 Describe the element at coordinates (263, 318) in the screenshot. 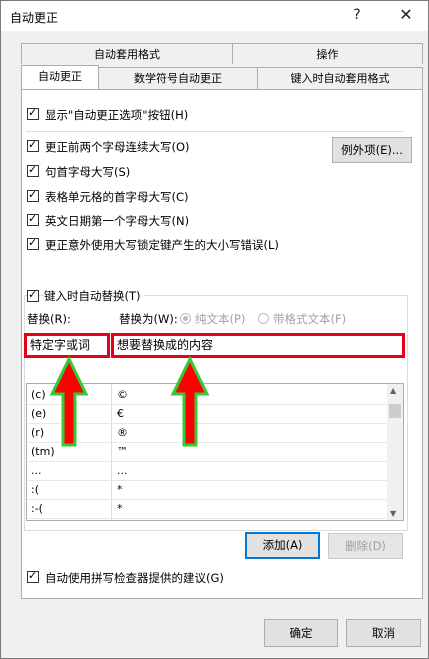

I see `formatted-text-radio` at that location.